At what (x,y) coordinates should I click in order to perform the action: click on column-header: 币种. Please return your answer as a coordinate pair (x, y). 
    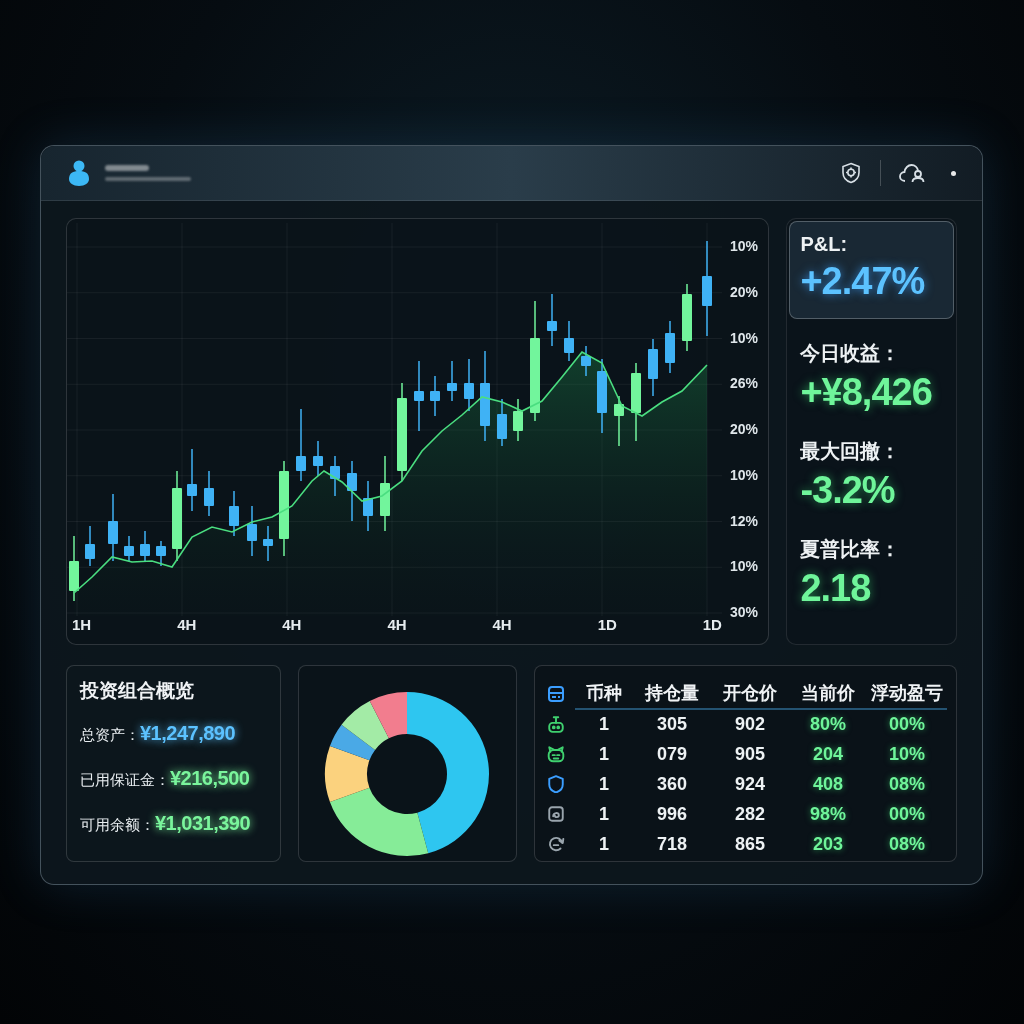
    Looking at the image, I should click on (604, 694).